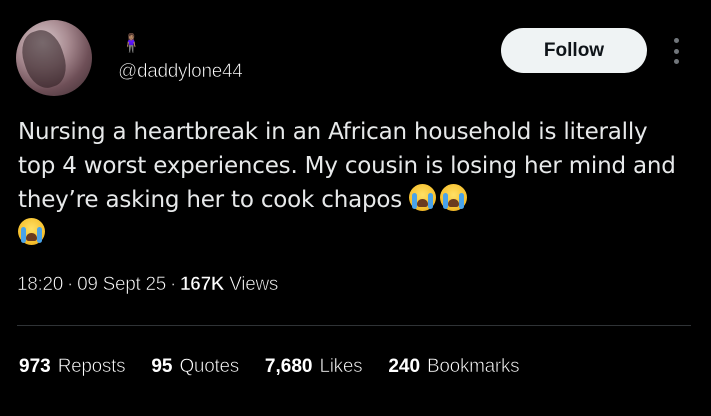 This screenshot has width=711, height=416. Describe the element at coordinates (341, 367) in the screenshot. I see `likes-label: Likes` at that location.